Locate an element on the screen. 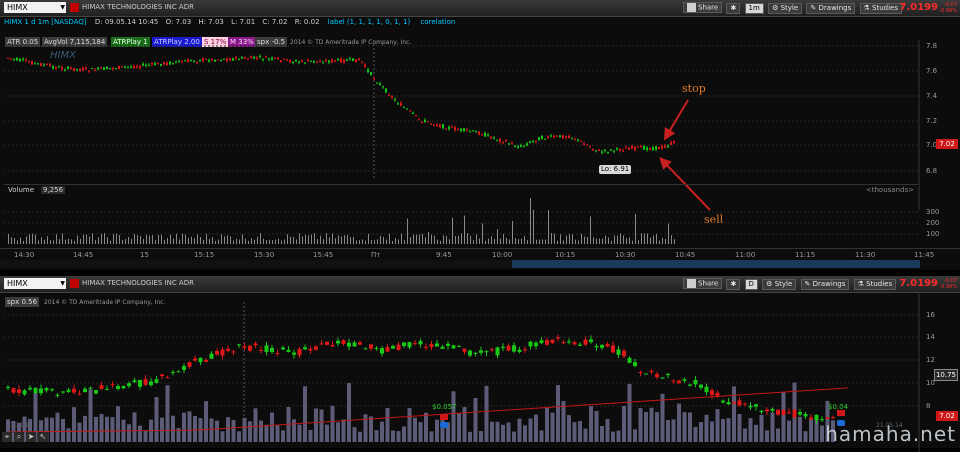  interval-button: D is located at coordinates (751, 284).